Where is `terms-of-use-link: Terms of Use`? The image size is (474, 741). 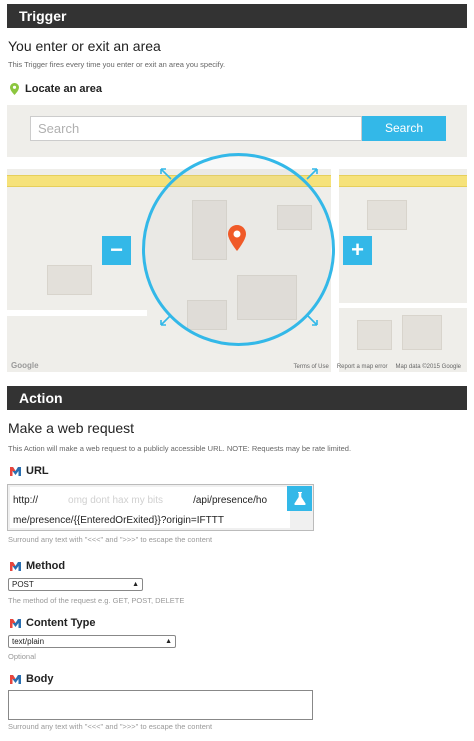 terms-of-use-link: Terms of Use is located at coordinates (311, 367).